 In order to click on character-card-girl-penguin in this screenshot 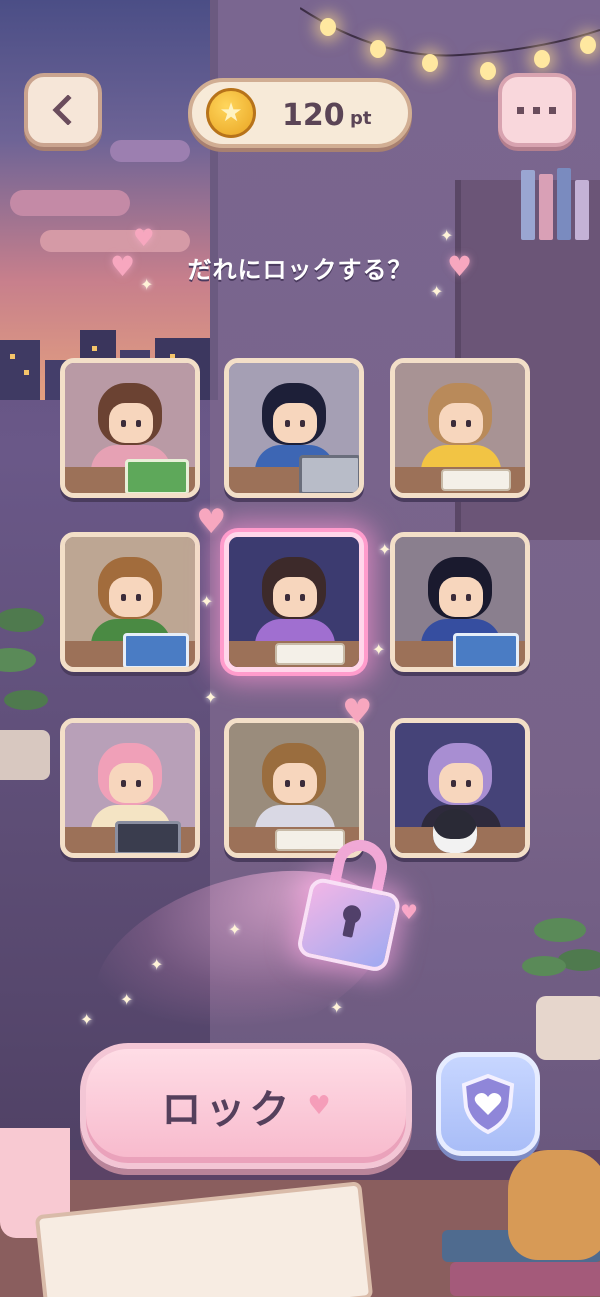, I will do `click(460, 788)`.